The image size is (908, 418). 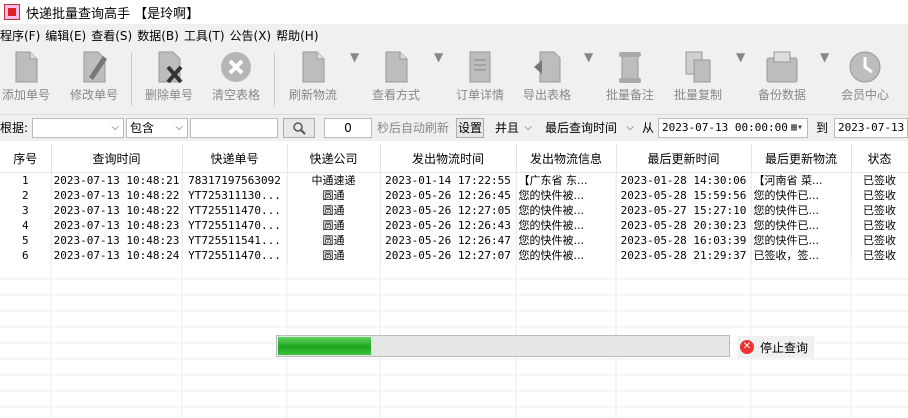 What do you see at coordinates (299, 35) in the screenshot?
I see `menu-help: 帮助(H)` at bounding box center [299, 35].